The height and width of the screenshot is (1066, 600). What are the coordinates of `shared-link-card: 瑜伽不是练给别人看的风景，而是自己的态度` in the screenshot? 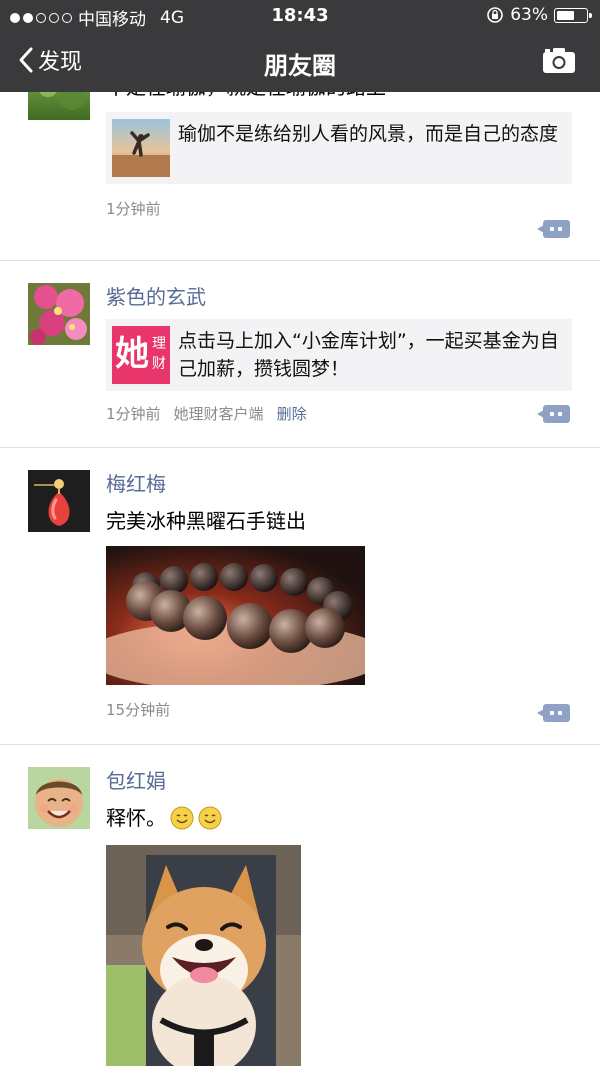 It's located at (339, 148).